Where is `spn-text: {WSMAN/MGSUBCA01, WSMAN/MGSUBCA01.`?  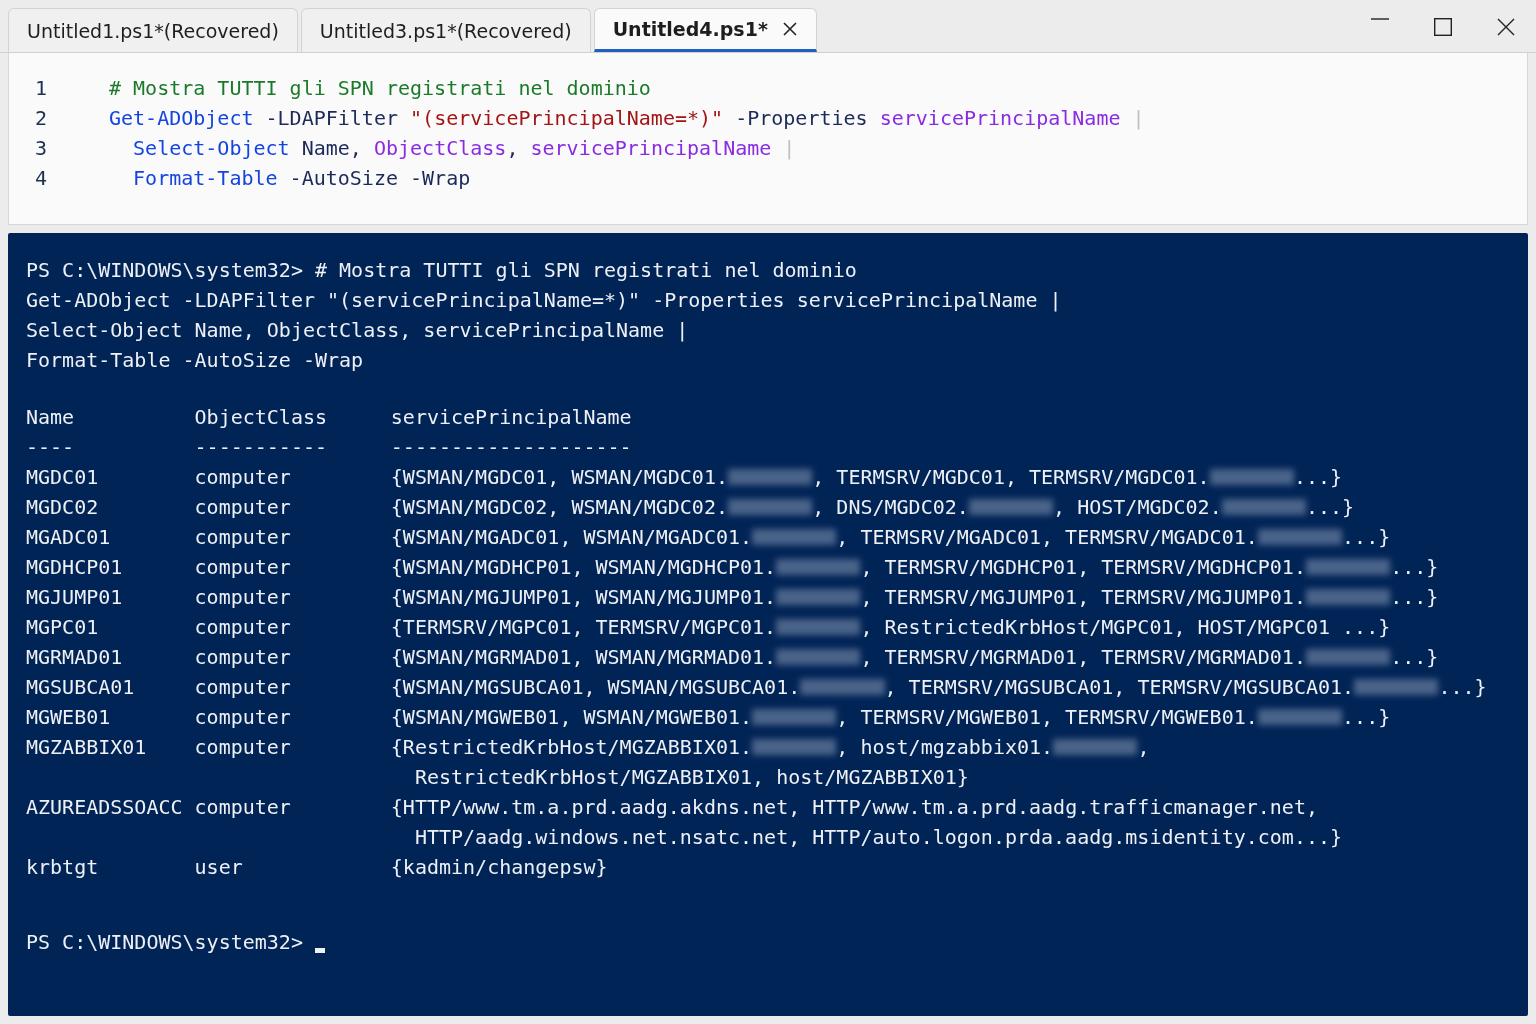
spn-text: {WSMAN/MGSUBCA01, WSMAN/MGSUBCA01. is located at coordinates (595, 687).